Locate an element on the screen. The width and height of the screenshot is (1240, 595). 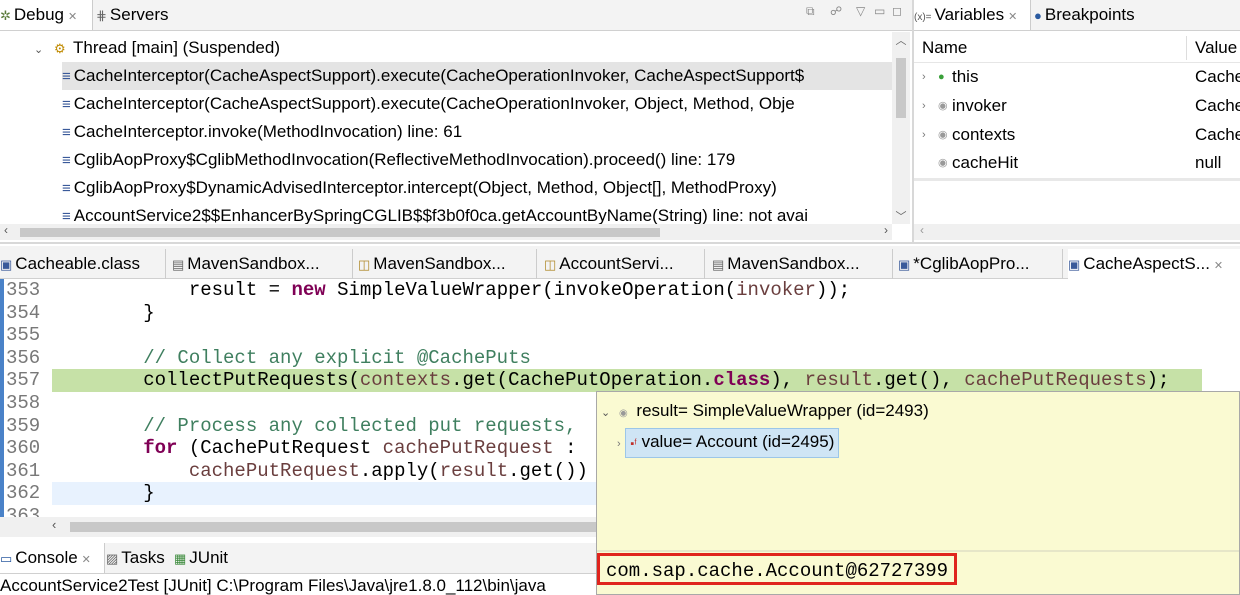
private-field-selected: ▪ᶠ value= Account (id=2495) is located at coordinates (732, 443).